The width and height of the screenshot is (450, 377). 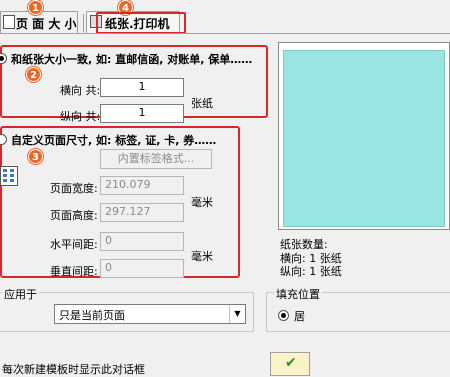 I want to click on apply-to-selected: 只是当前页面, so click(x=92, y=315).